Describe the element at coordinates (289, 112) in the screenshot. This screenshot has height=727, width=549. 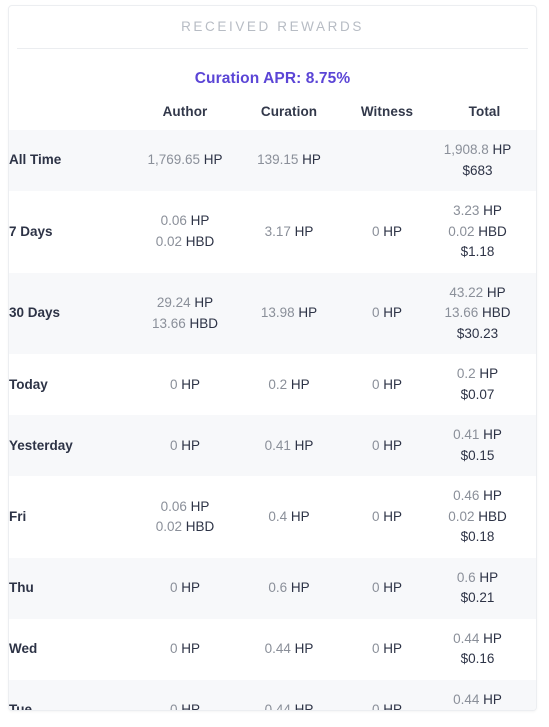
I see `column-header-curation: Curation` at that location.